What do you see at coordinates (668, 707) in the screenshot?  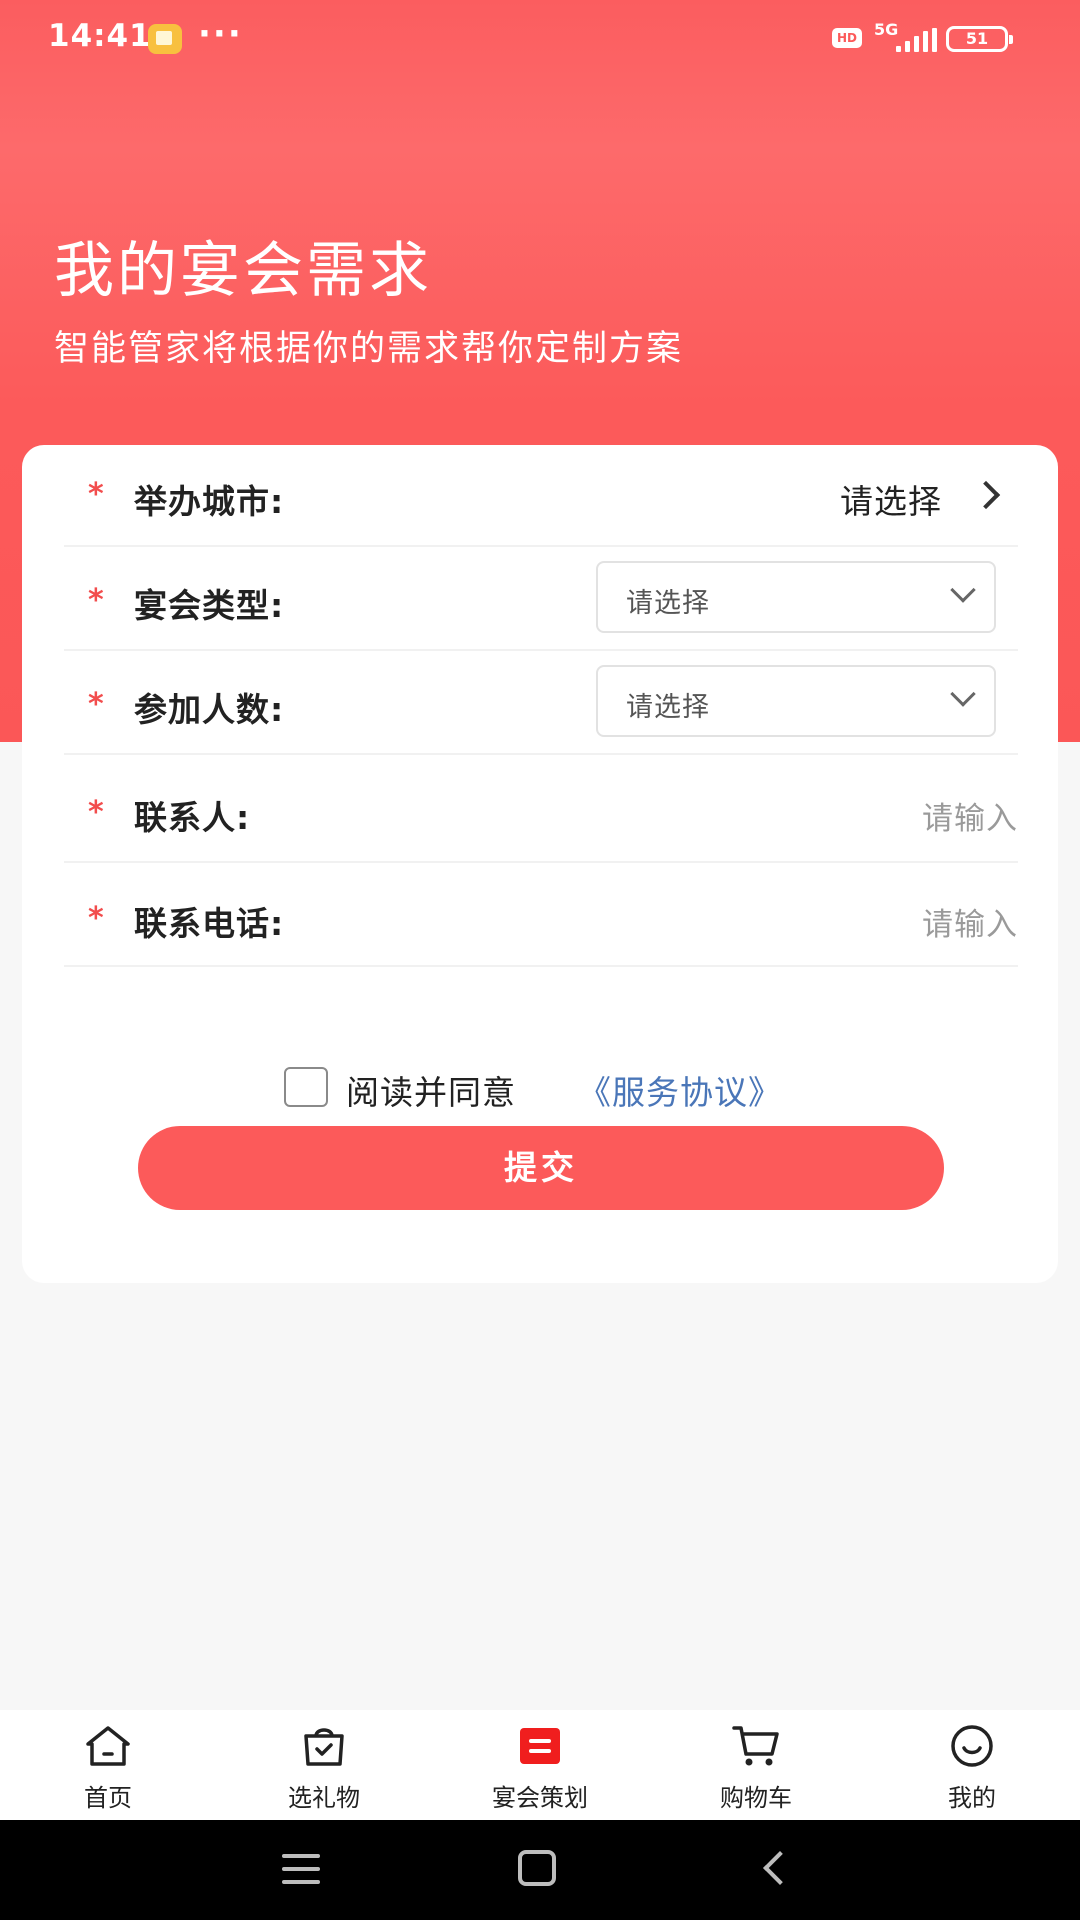 I see `guest-count-placeholder: 请选择` at bounding box center [668, 707].